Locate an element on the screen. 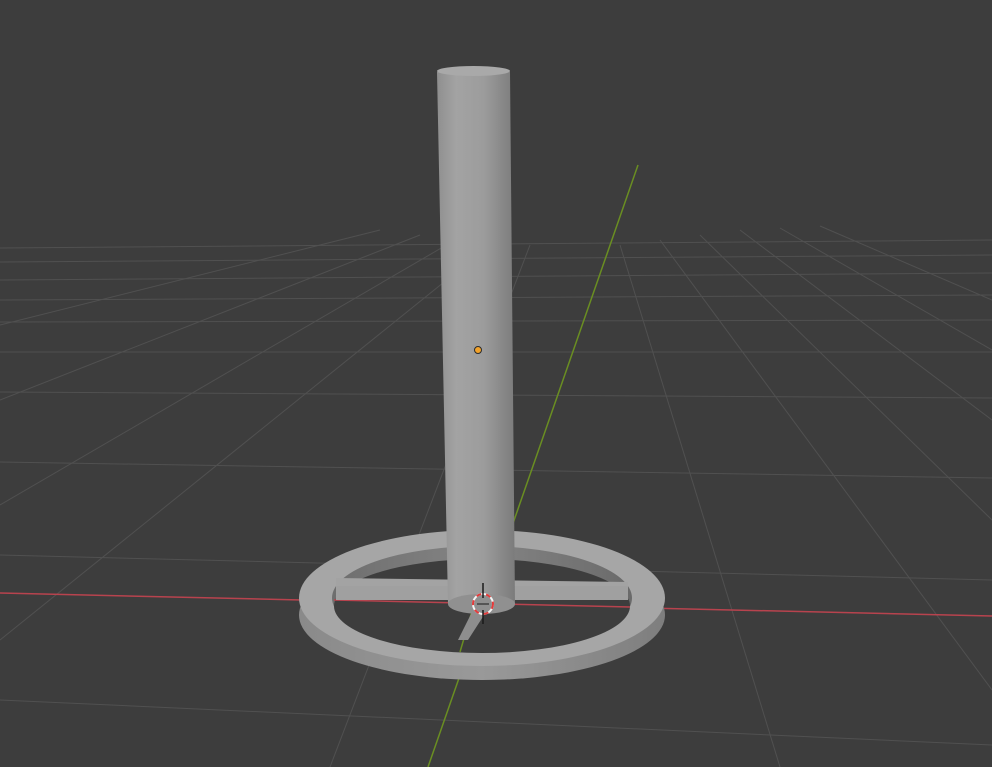 The image size is (992, 767). cylinder-body is located at coordinates (476, 338).